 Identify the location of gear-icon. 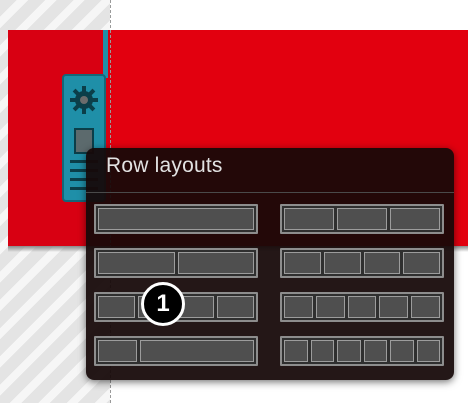
(84, 100).